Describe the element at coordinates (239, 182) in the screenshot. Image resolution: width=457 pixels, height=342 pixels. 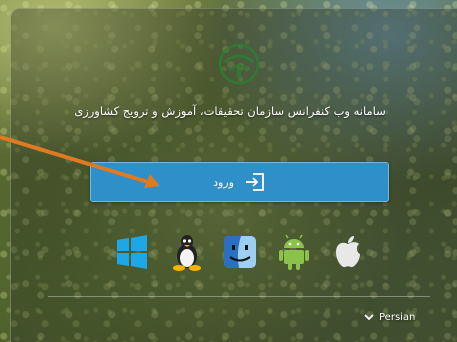
I see `login-button: ورود` at that location.